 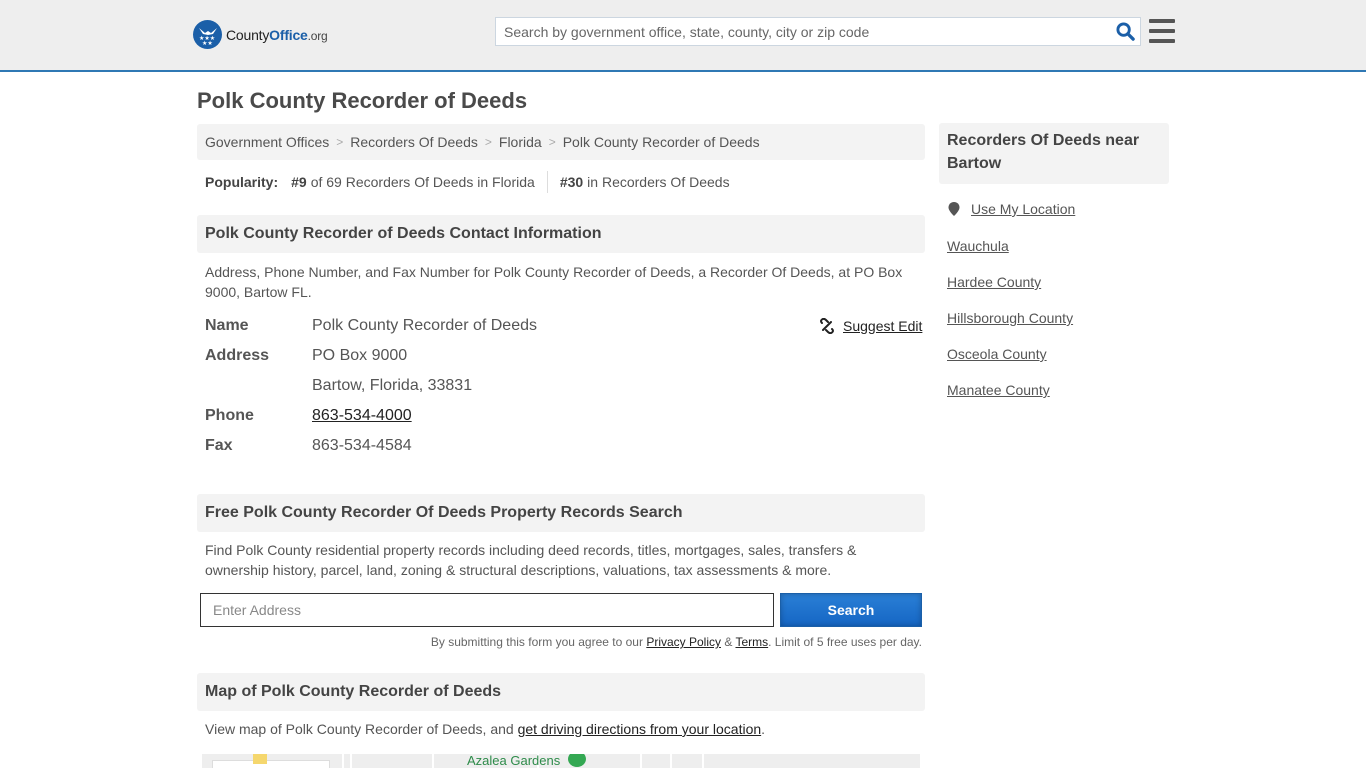 What do you see at coordinates (414, 142) in the screenshot?
I see `breadcrumb-recorders-of-deeds: Recorders Of Deeds` at bounding box center [414, 142].